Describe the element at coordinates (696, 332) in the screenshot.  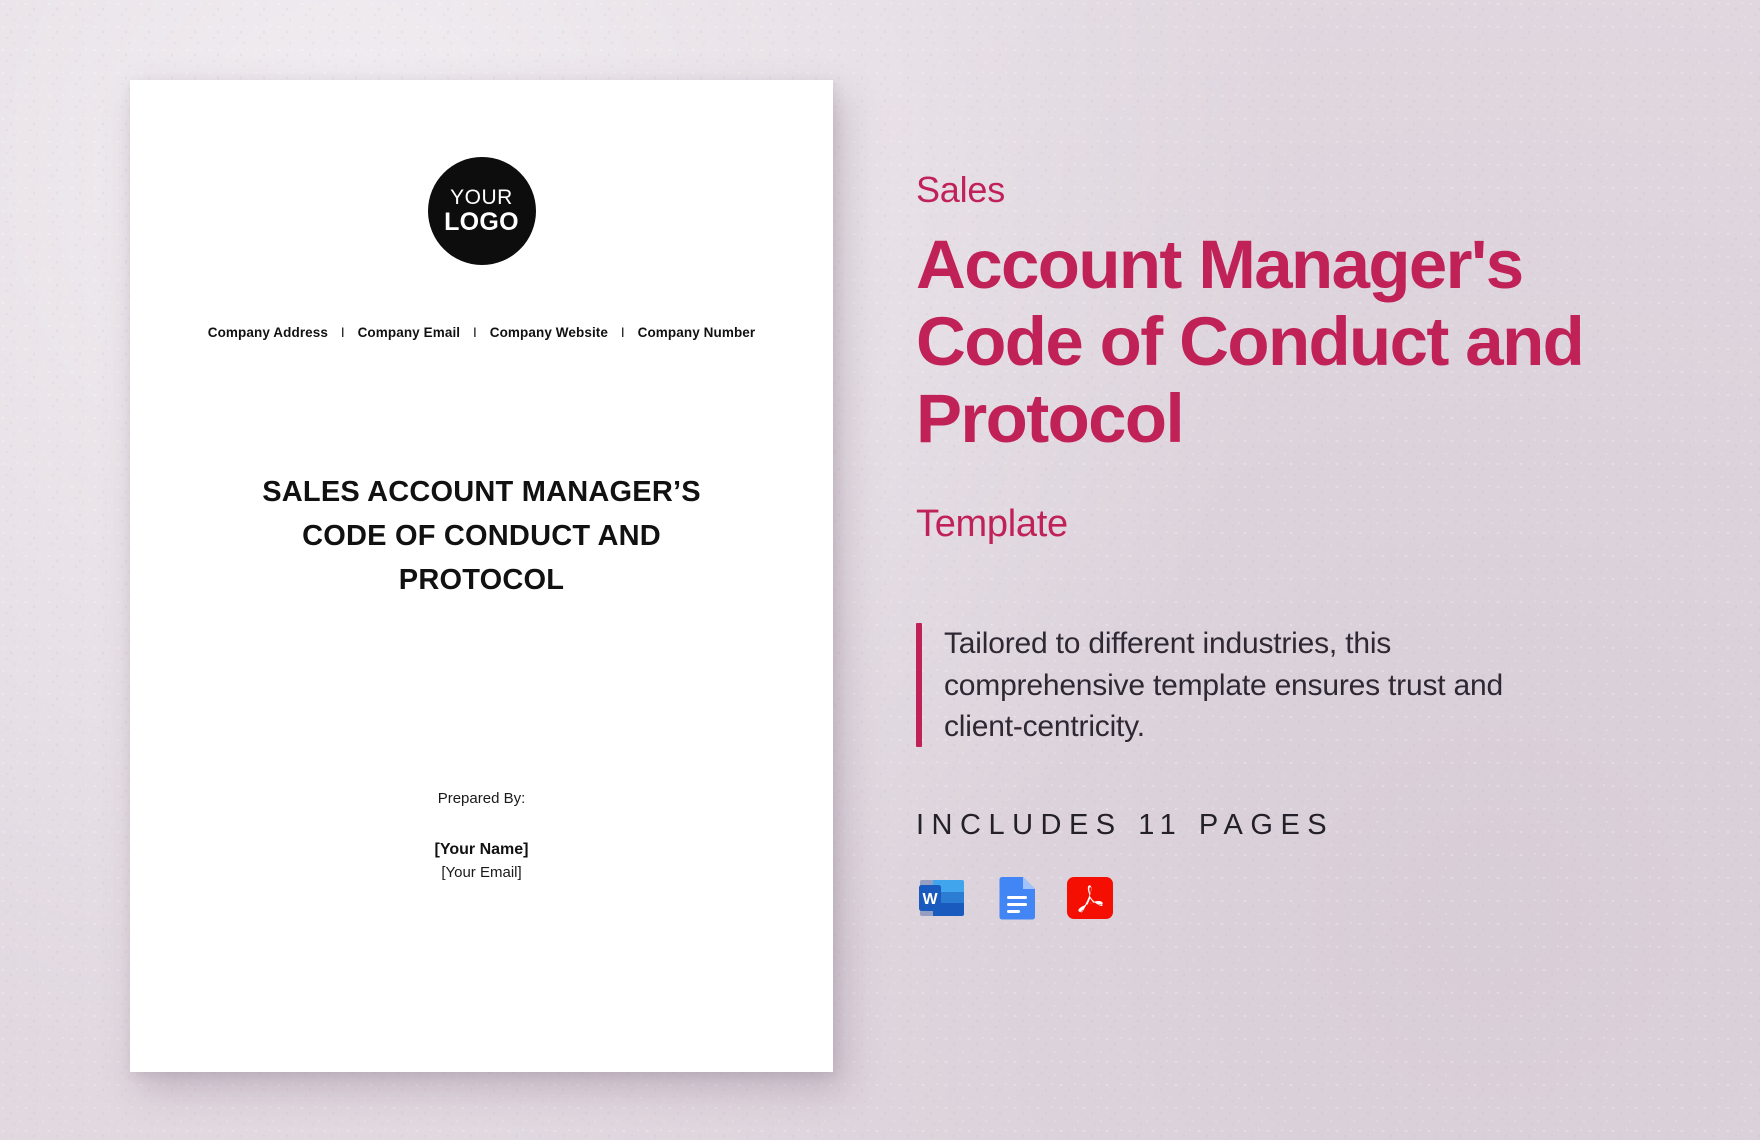
I see `company-number-text: Company Number` at that location.